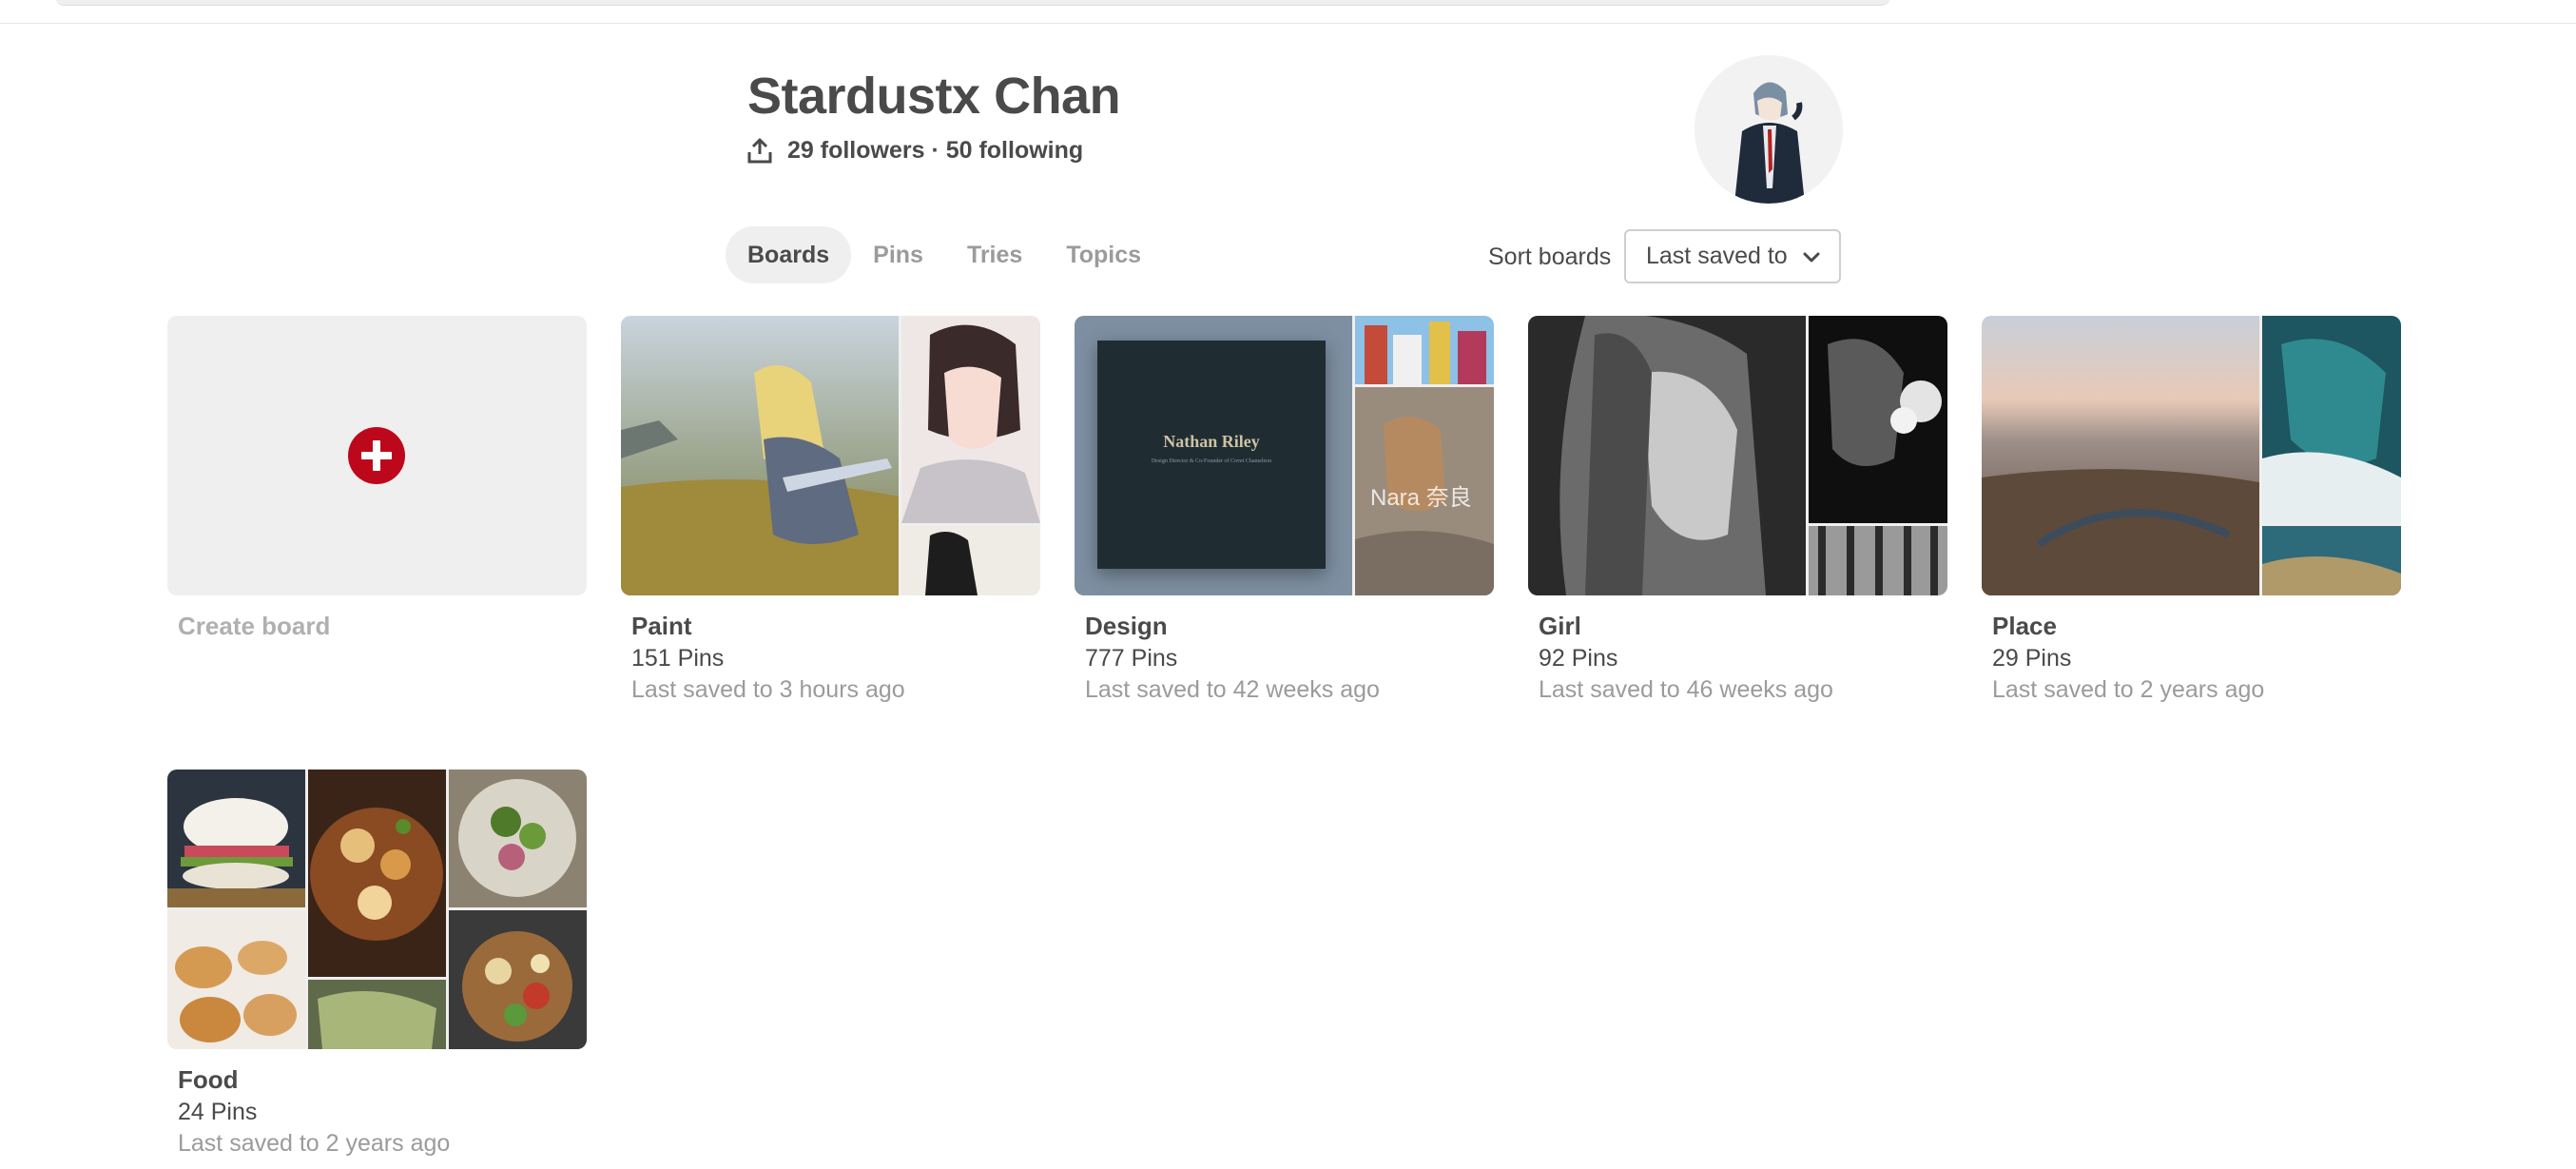 The width and height of the screenshot is (2576, 1169). I want to click on tab-boards: Boards, so click(789, 254).